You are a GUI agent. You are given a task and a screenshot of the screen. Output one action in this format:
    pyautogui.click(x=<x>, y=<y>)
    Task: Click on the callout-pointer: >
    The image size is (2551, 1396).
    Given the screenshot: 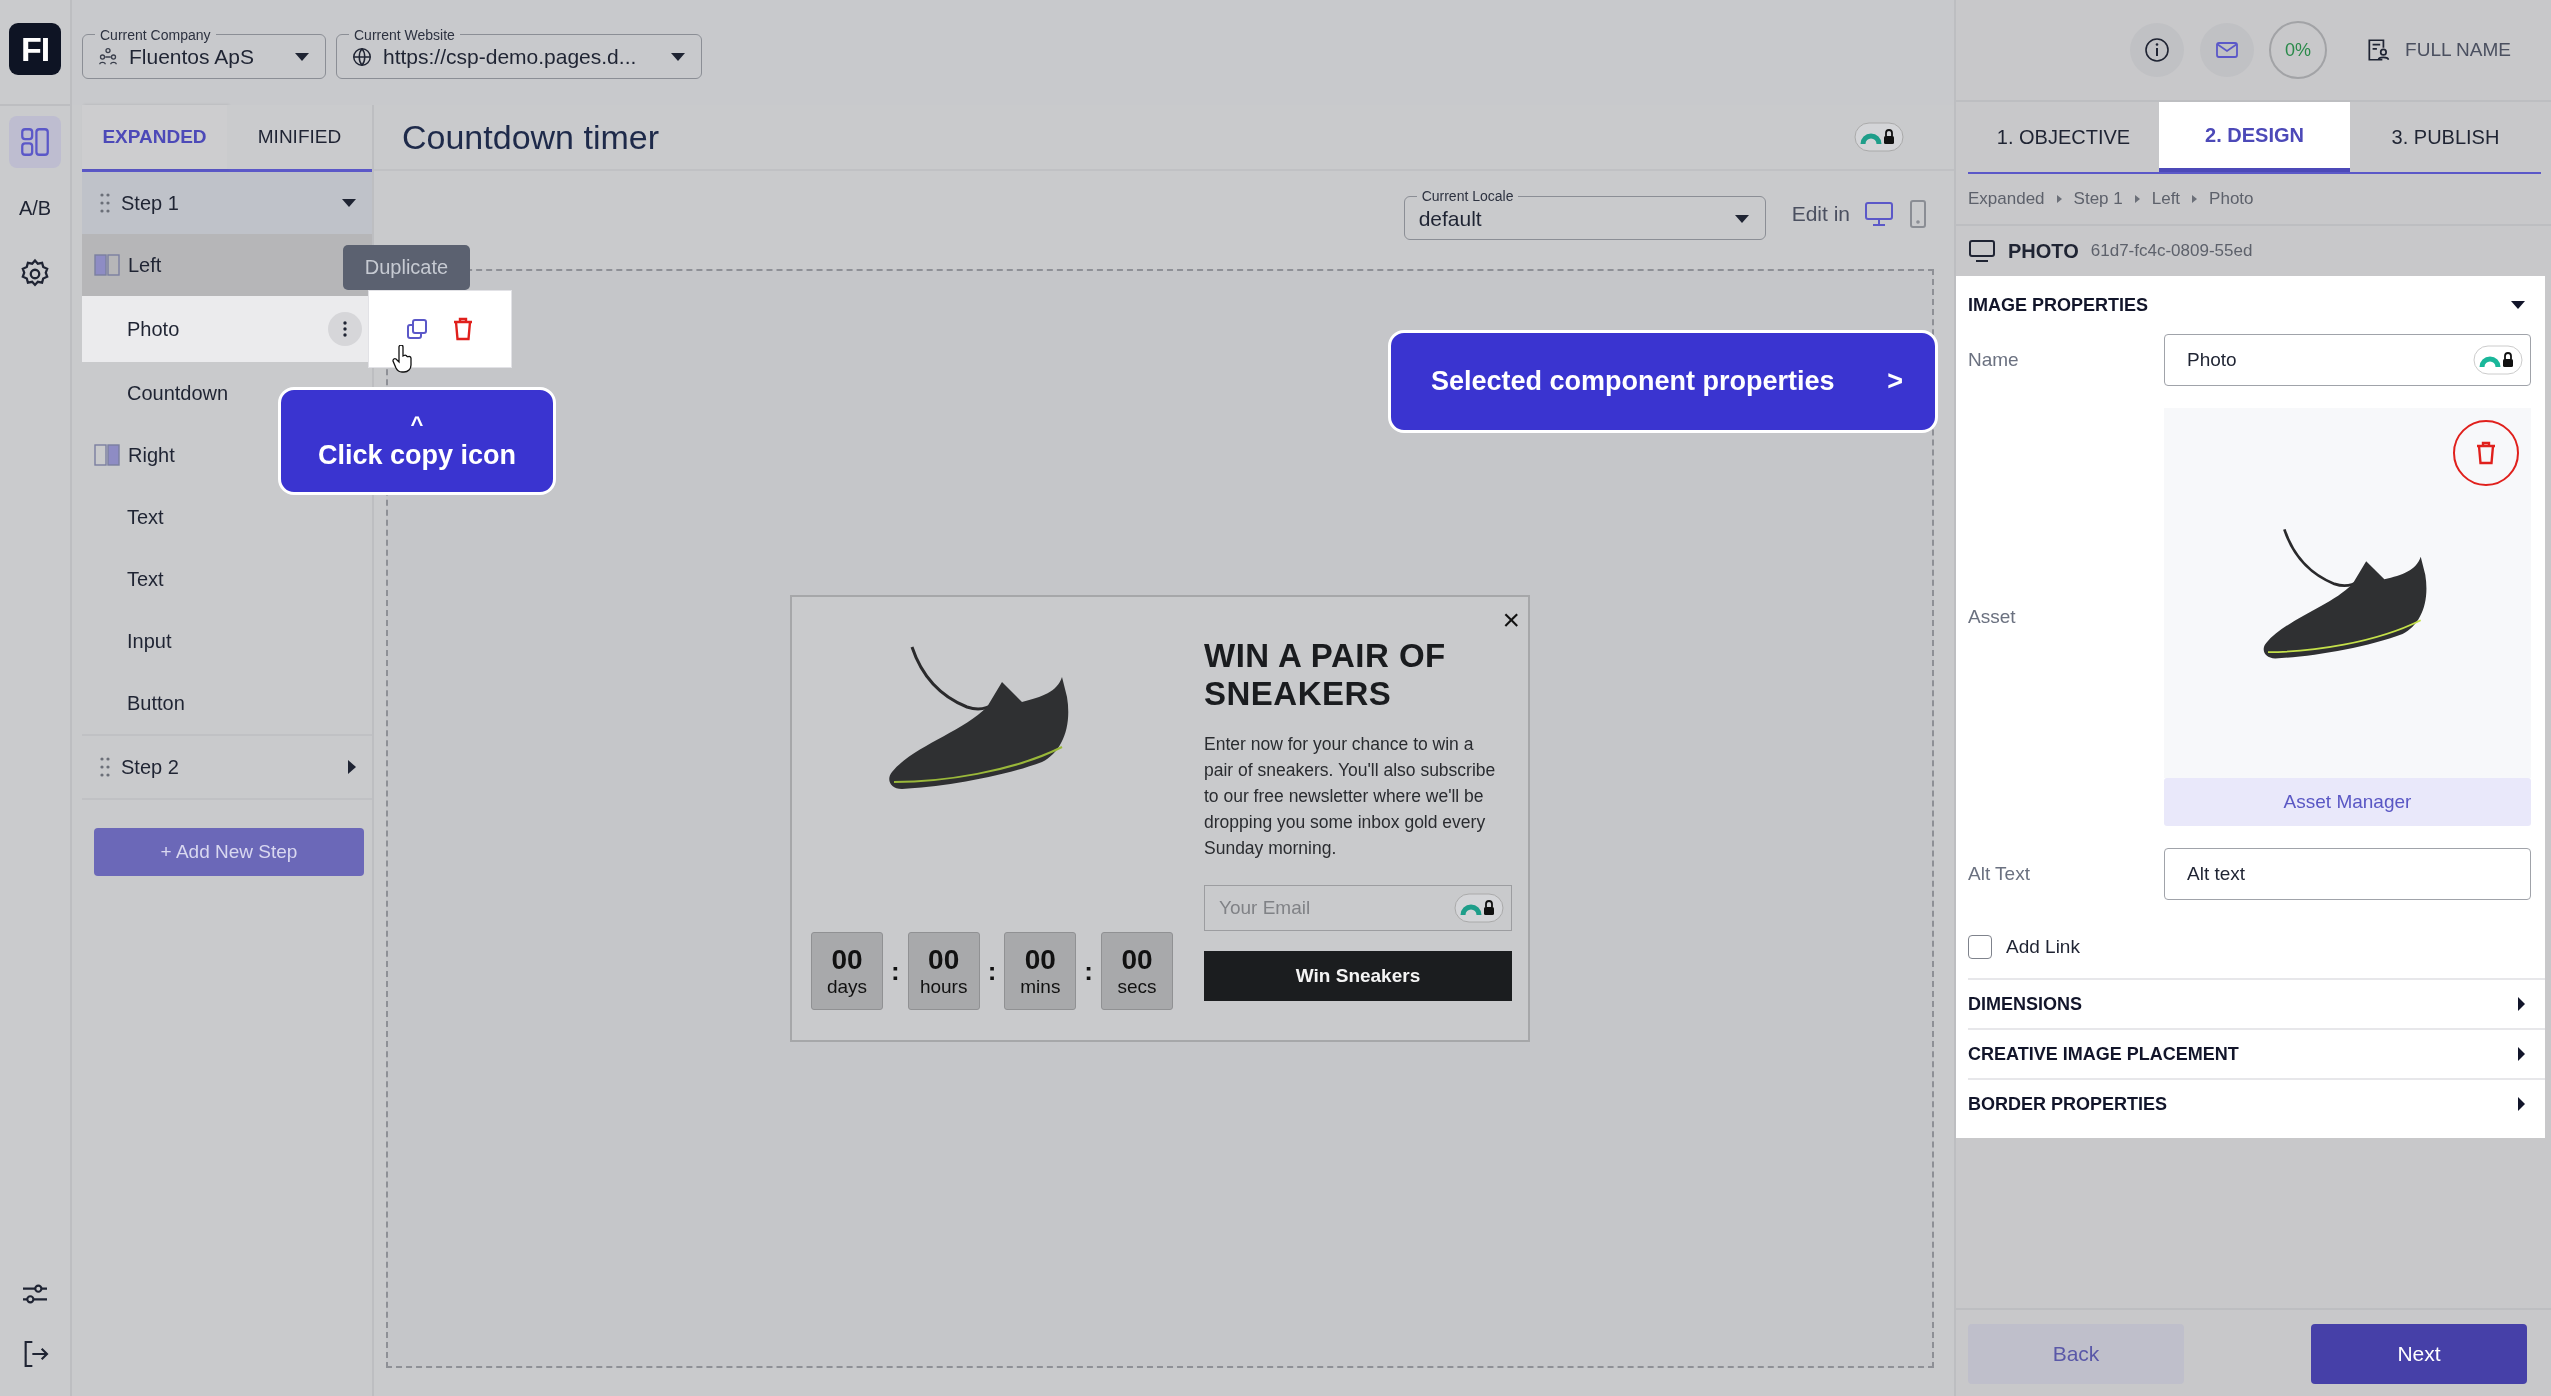 What is the action you would take?
    pyautogui.click(x=1895, y=381)
    